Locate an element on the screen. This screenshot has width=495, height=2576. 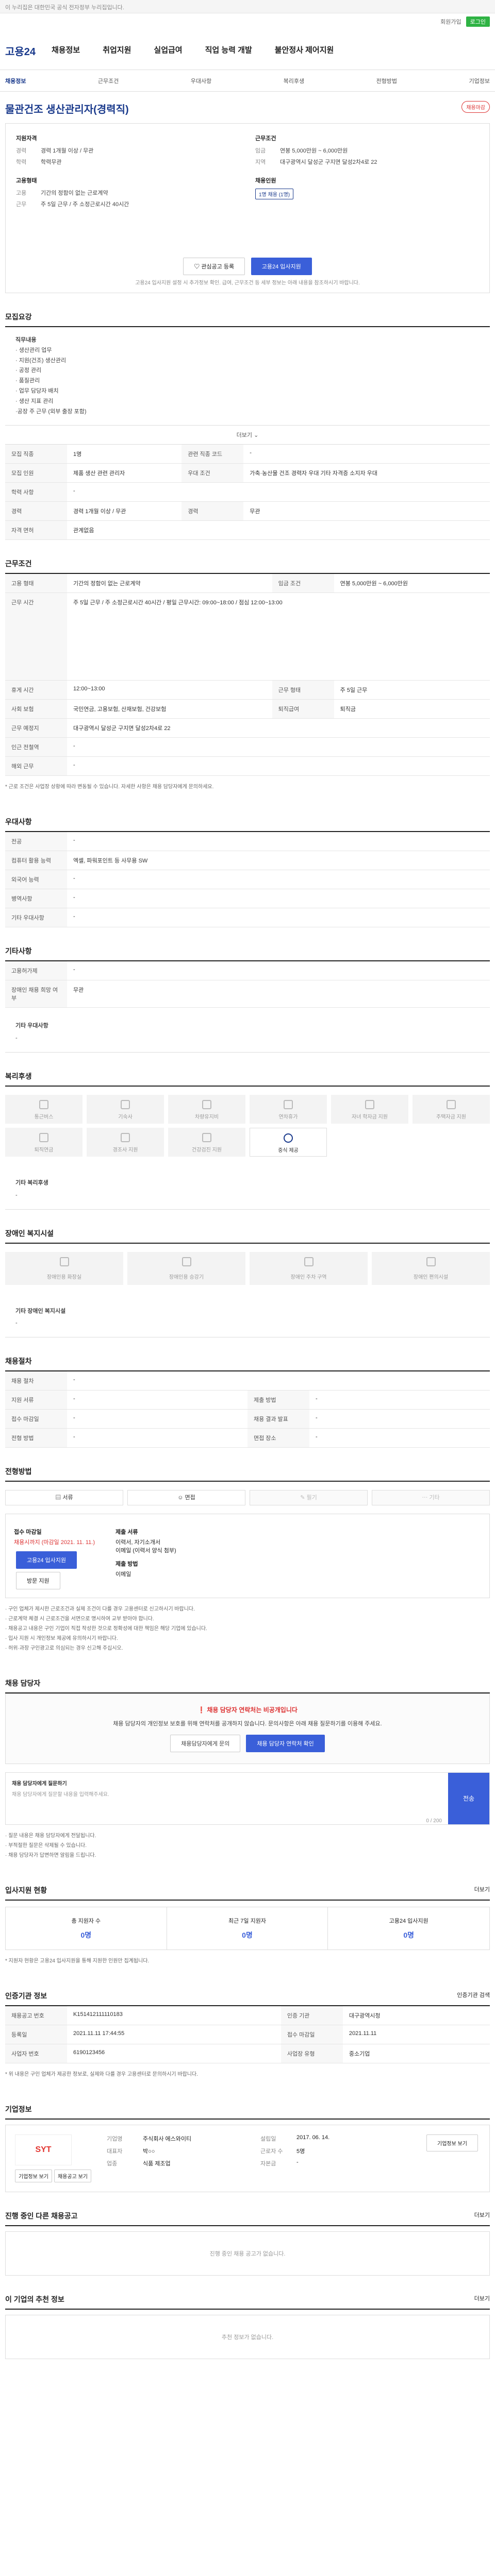
alert-icon: ❗ is located at coordinates (202, 1710).